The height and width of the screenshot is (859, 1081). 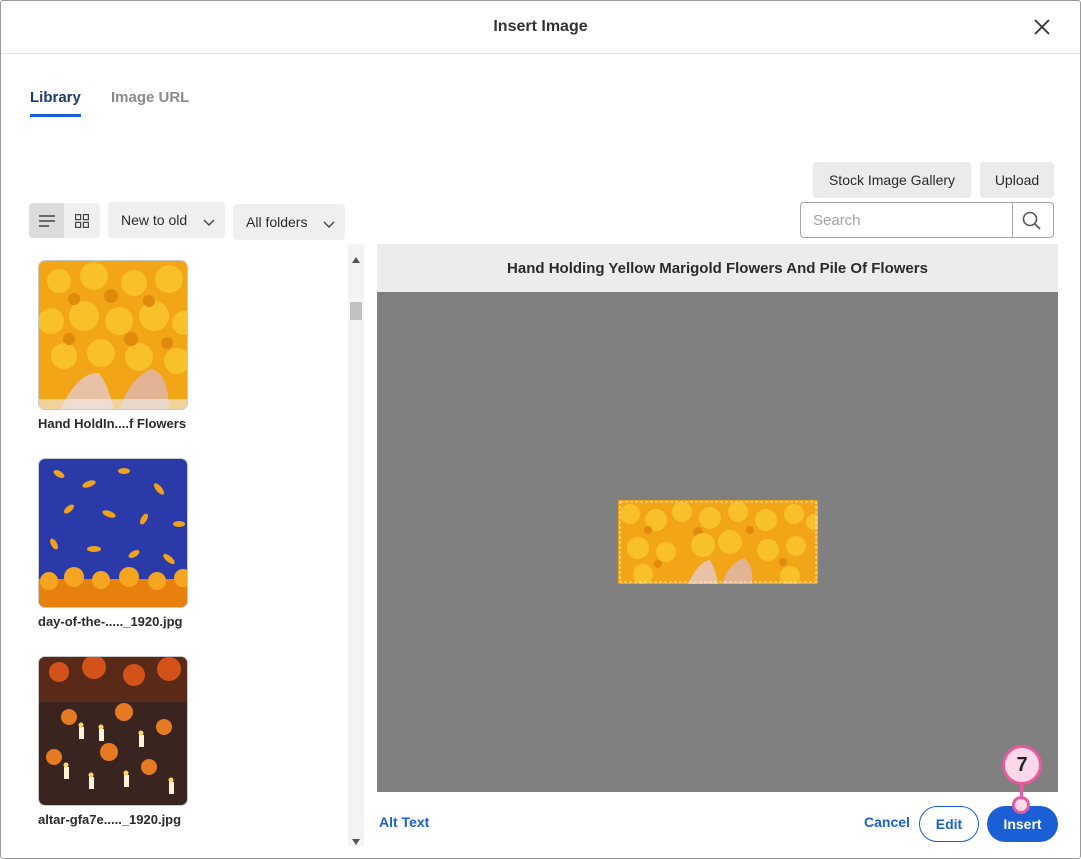 I want to click on dialog-header: Insert Image, so click(x=540, y=27).